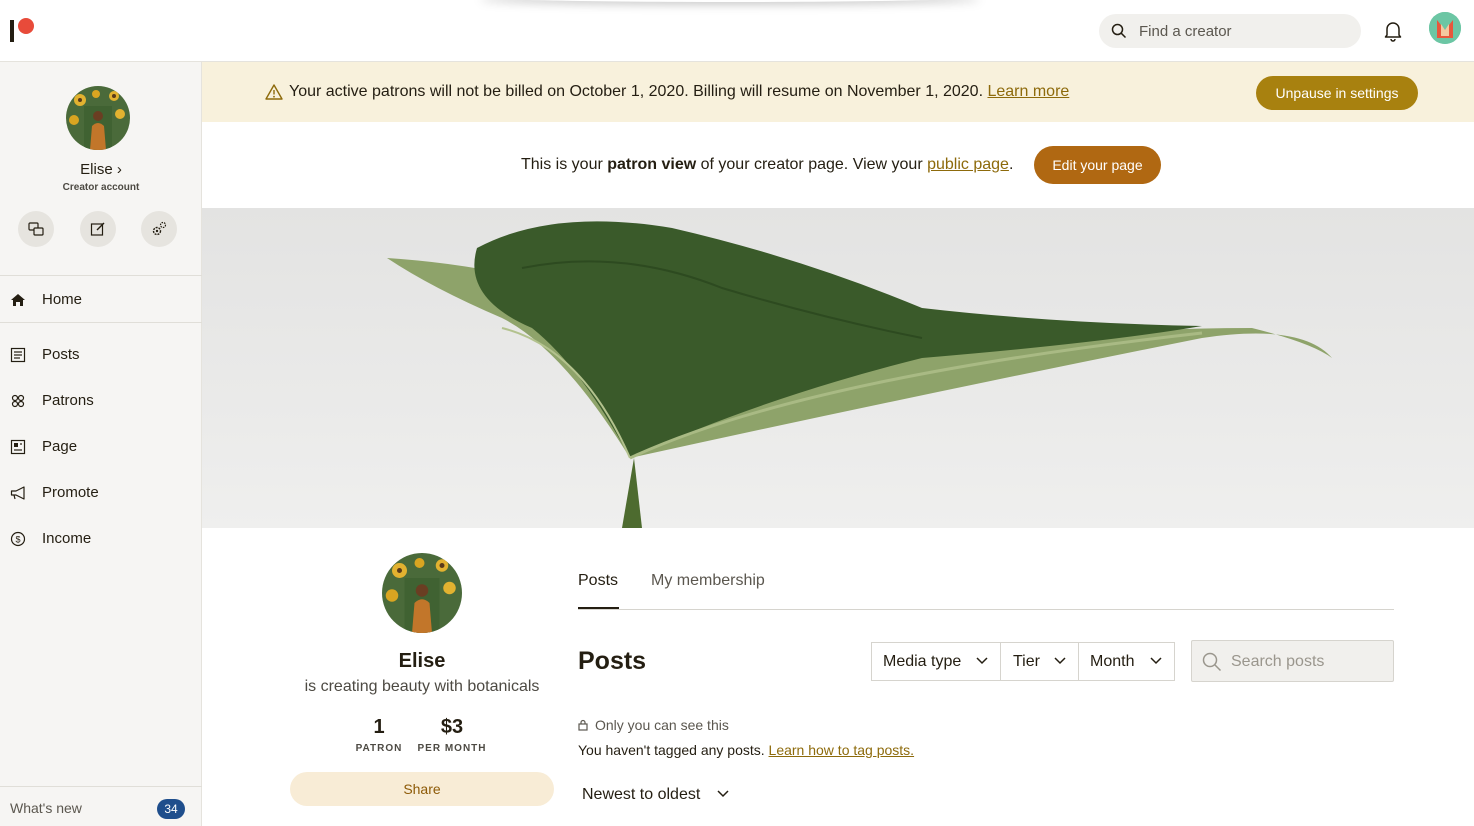 The image size is (1474, 826). I want to click on sidebar-item-patrons: Patrons, so click(101, 401).